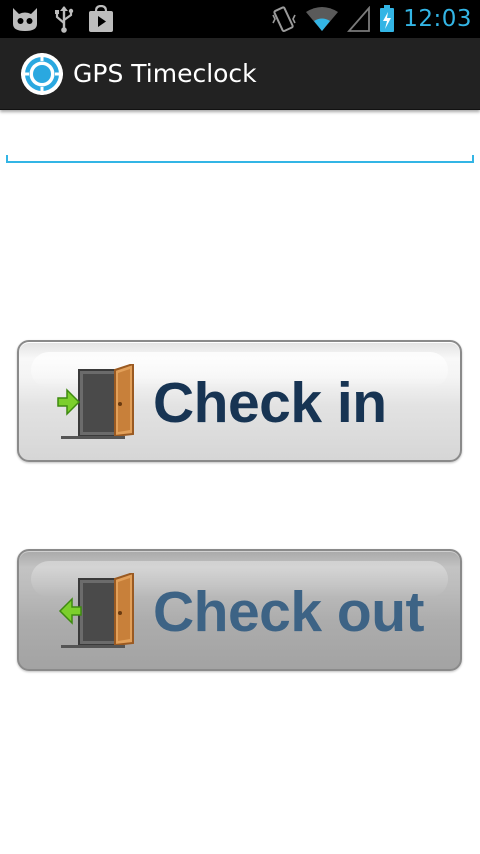 This screenshot has height=854, width=480. Describe the element at coordinates (7, 159) in the screenshot. I see `text-input-left-tick` at that location.